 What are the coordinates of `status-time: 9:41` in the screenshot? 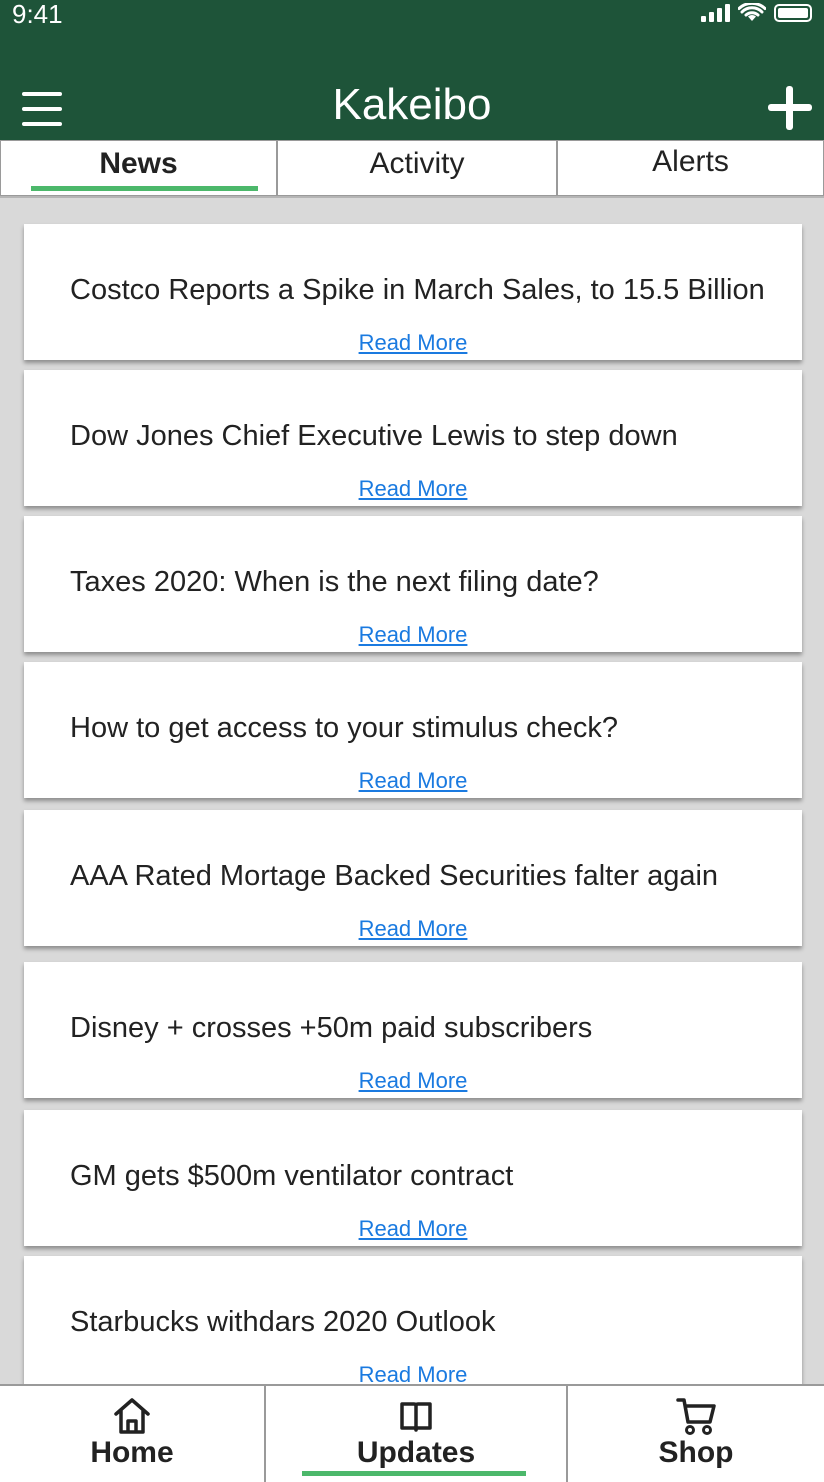 It's located at (37, 14).